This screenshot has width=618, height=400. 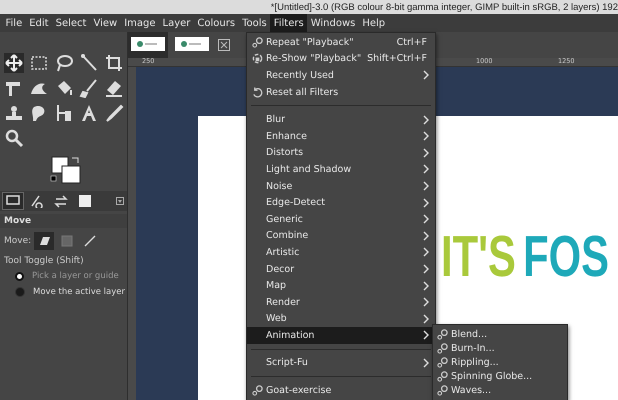 I want to click on menu-entry-label: Noise, so click(x=279, y=186).